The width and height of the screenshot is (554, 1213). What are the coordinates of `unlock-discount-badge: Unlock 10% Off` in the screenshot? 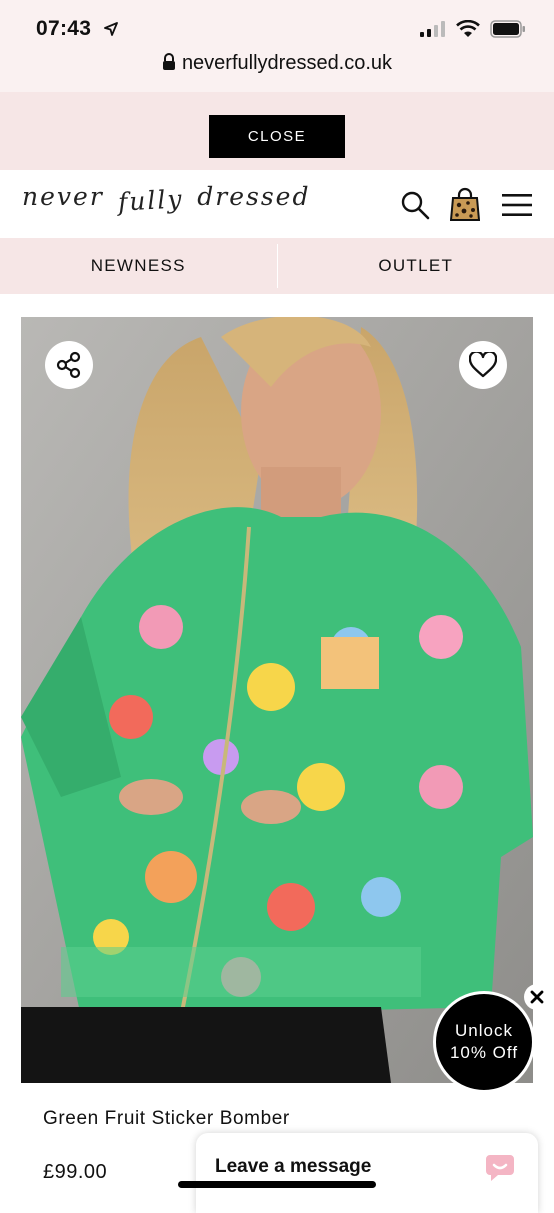 It's located at (484, 1042).